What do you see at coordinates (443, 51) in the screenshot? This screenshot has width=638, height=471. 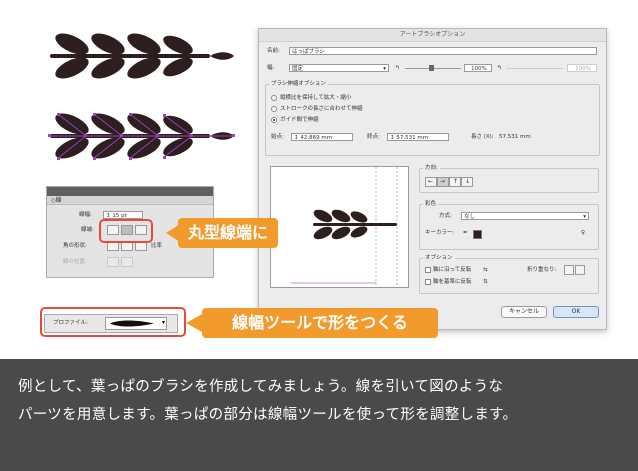 I see `brush-name-input: はっぱブラシ` at bounding box center [443, 51].